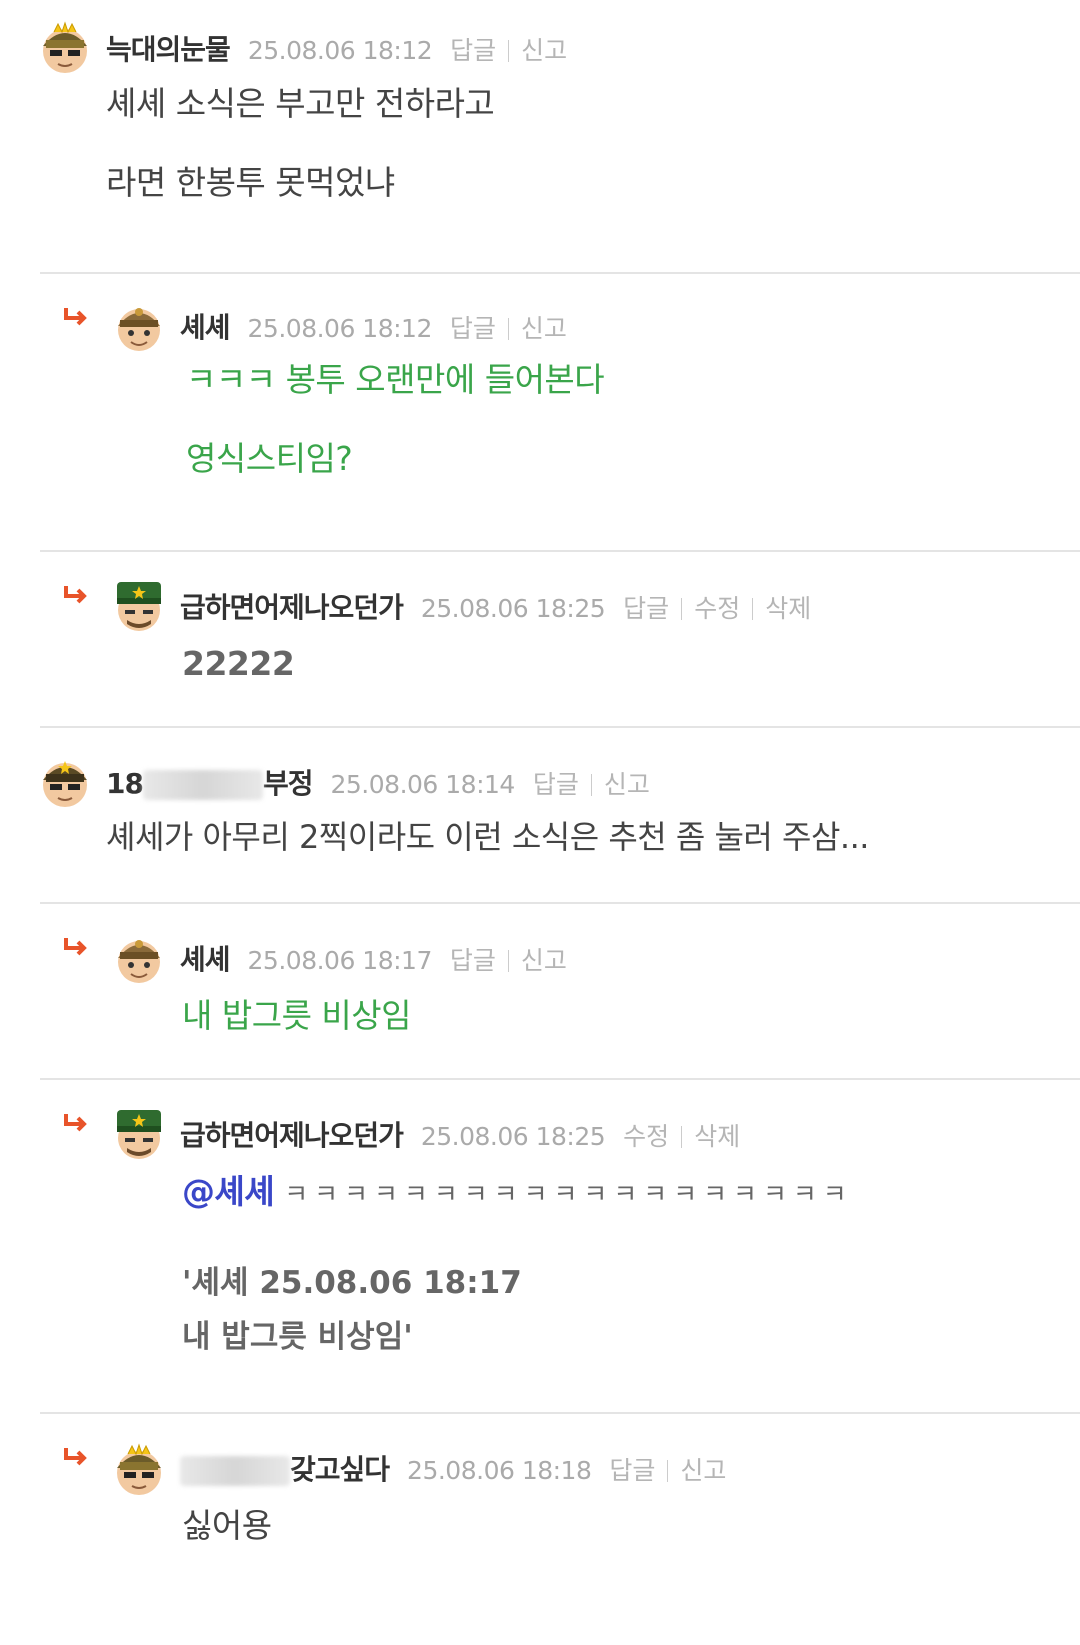 The height and width of the screenshot is (1645, 1080). I want to click on comment-header: 급하면어제나오던가 25.08.06 18:25 수정 삭제, so click(460, 1134).